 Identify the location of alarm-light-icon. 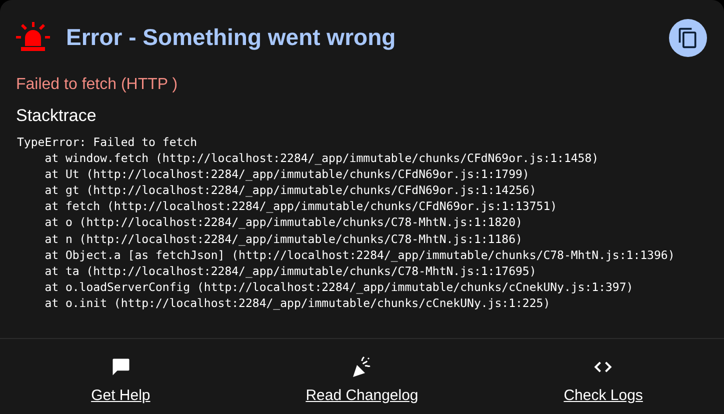
(33, 37).